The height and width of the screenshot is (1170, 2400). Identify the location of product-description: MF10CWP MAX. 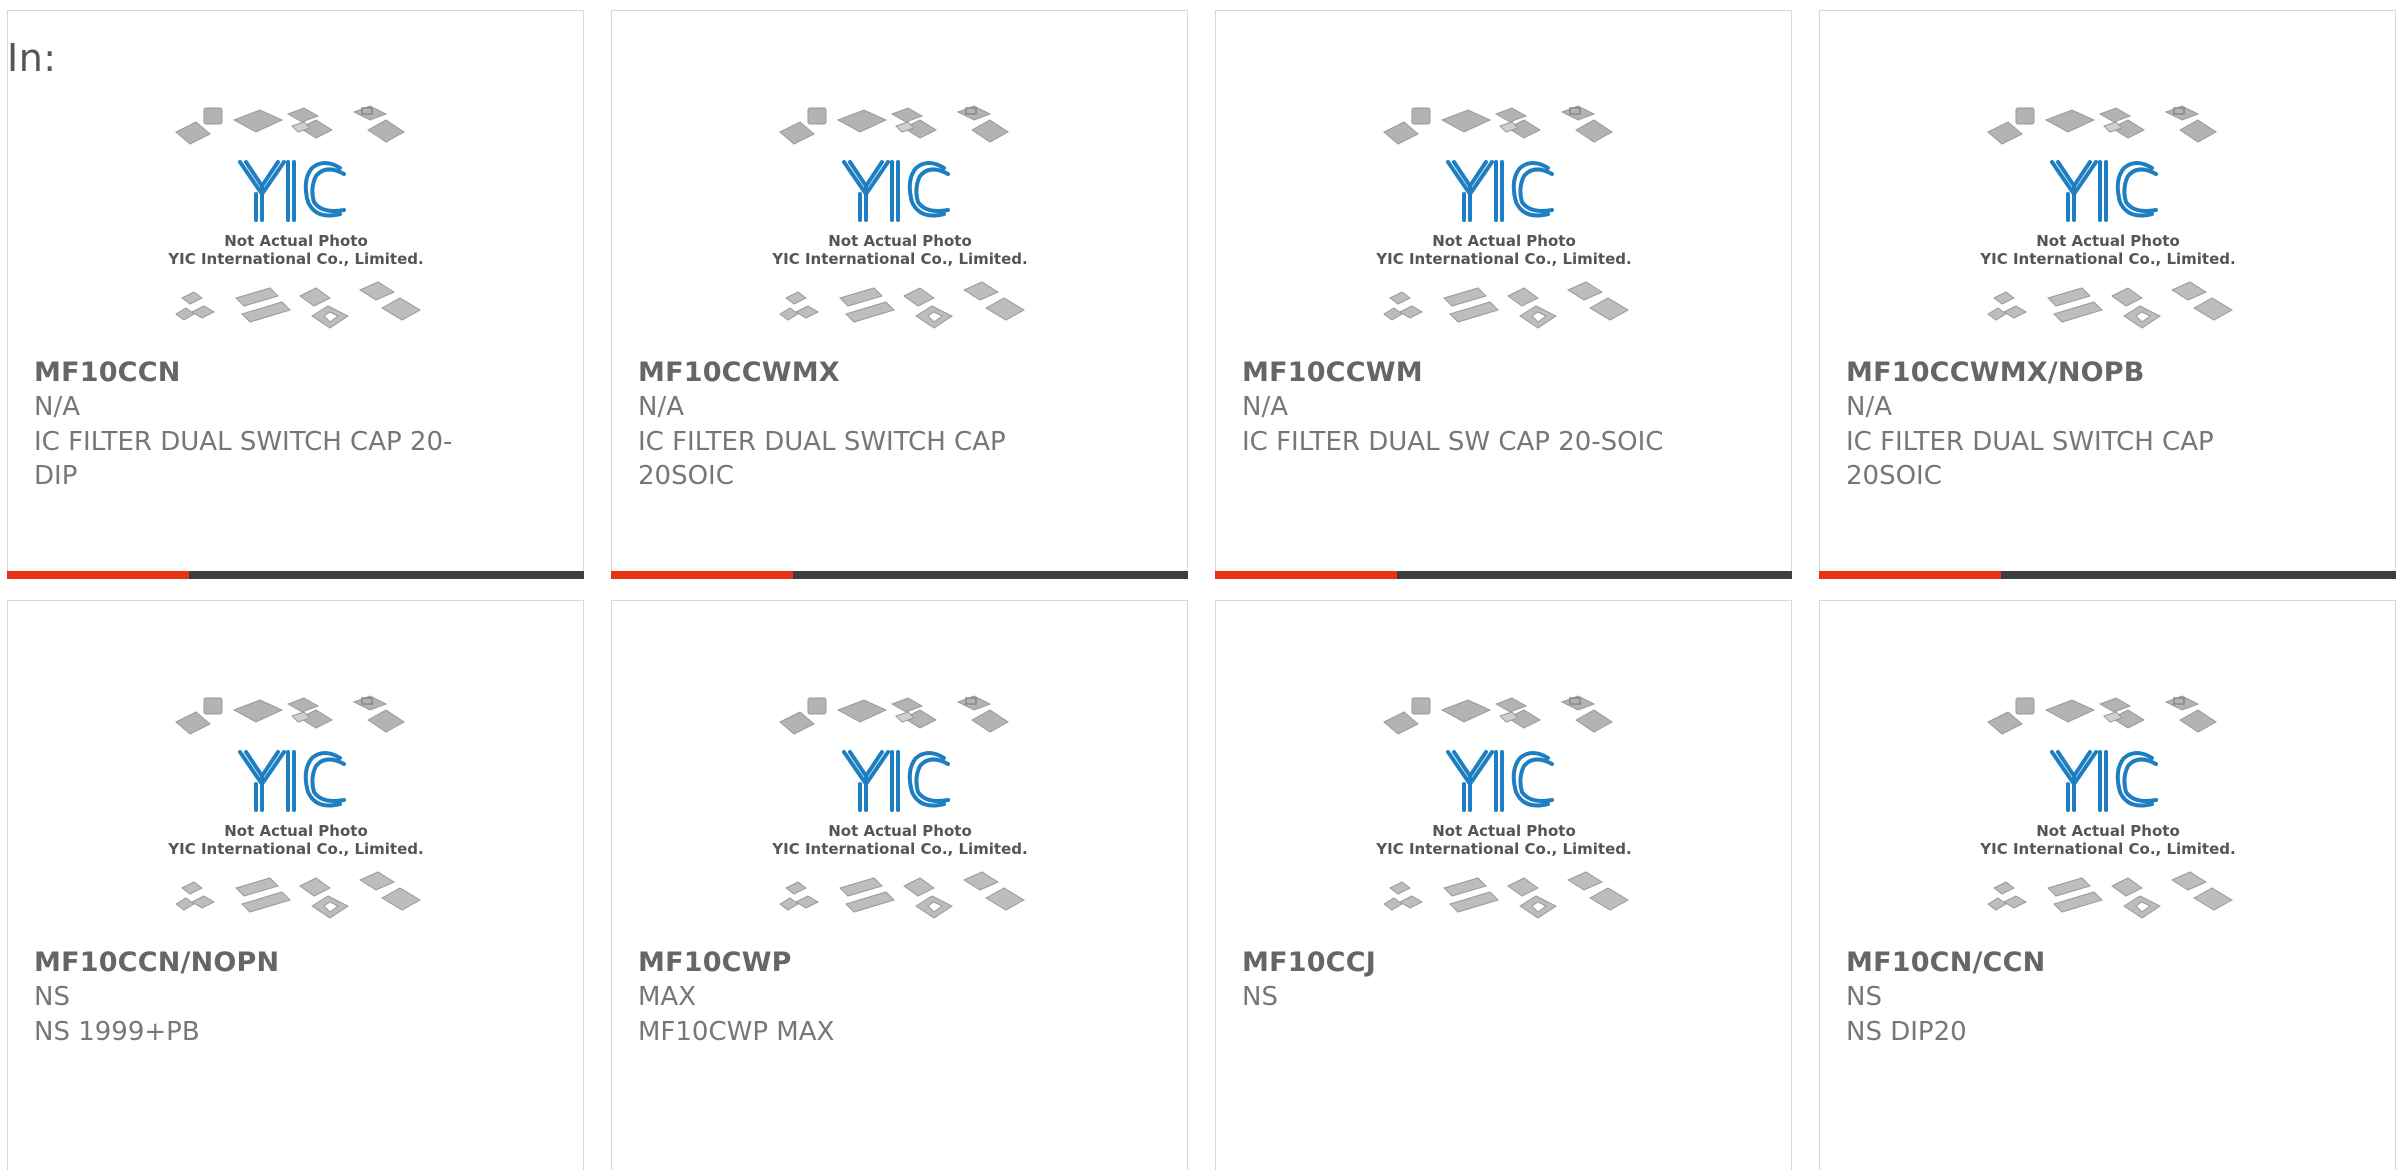
(736, 1032).